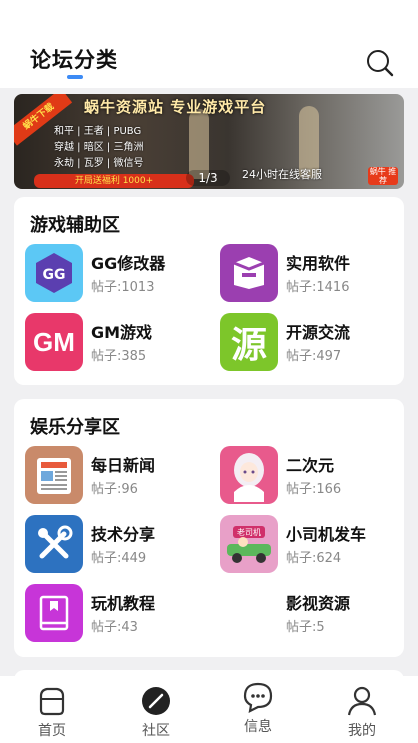 The height and width of the screenshot is (743, 418). What do you see at coordinates (114, 627) in the screenshot?
I see `forum-item-count: 帖子:43` at bounding box center [114, 627].